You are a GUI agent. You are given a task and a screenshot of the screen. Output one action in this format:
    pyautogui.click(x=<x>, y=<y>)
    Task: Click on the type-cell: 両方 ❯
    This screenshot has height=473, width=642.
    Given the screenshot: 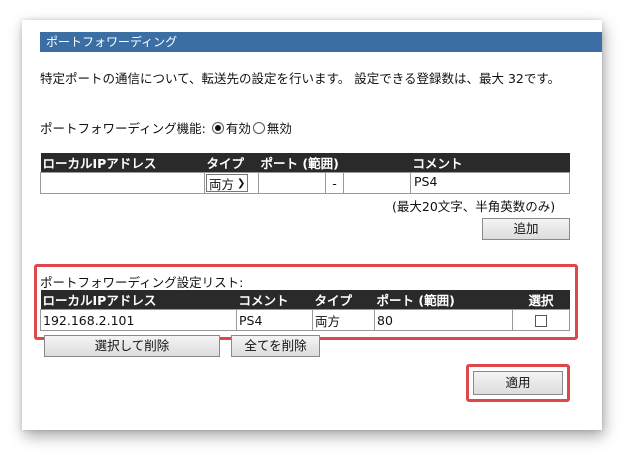 What is the action you would take?
    pyautogui.click(x=231, y=183)
    